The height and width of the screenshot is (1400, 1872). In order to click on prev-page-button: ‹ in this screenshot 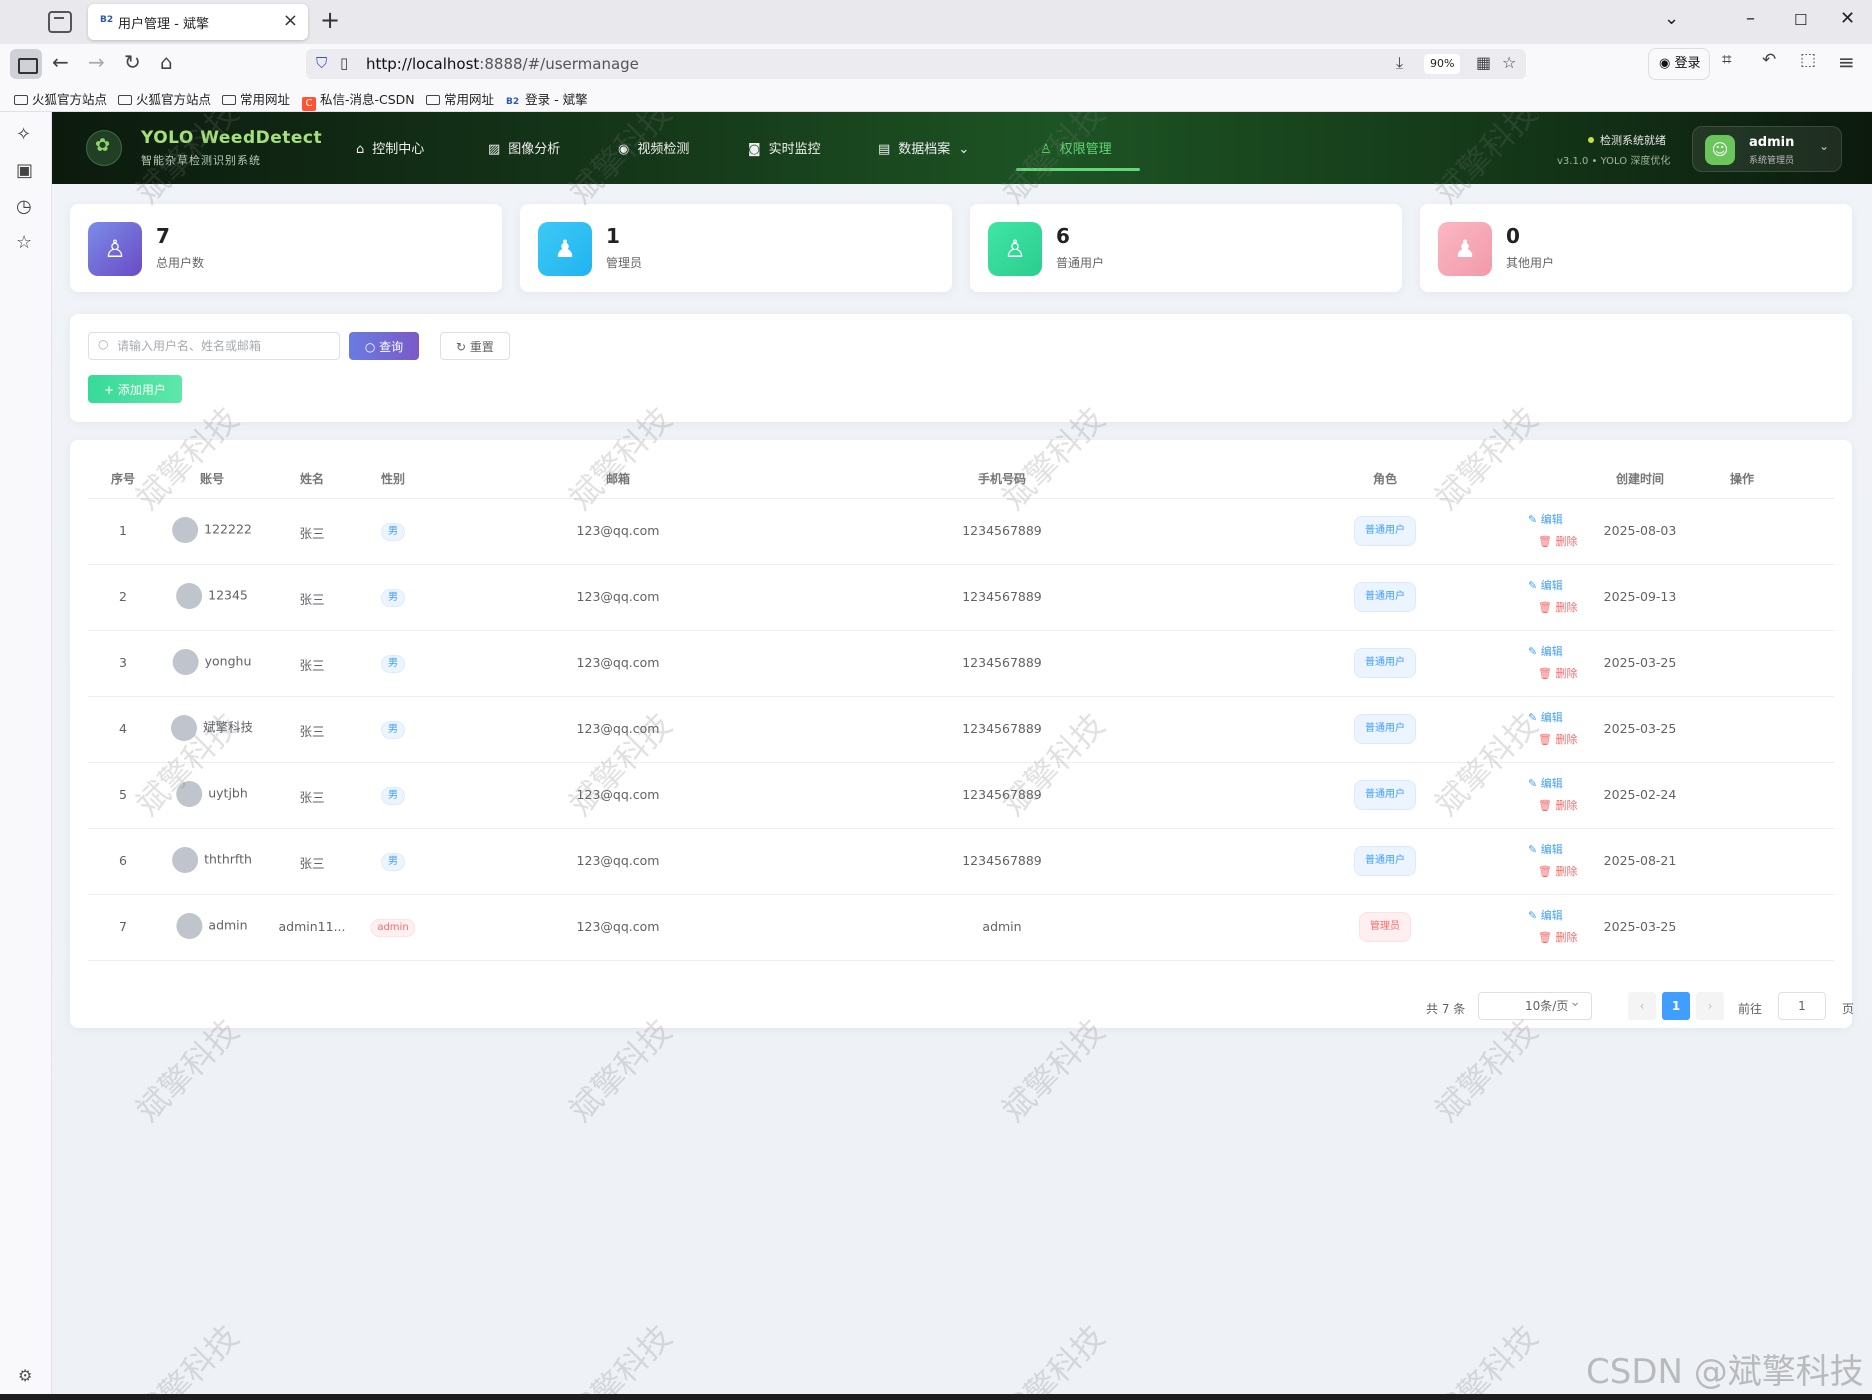, I will do `click(1642, 1006)`.